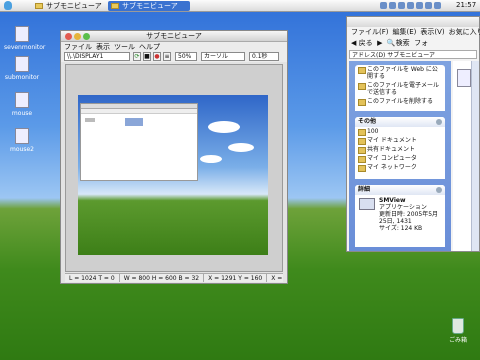 The height and width of the screenshot is (360, 480). I want to click on display-select: \\.\DISPLAY1, so click(97, 56).